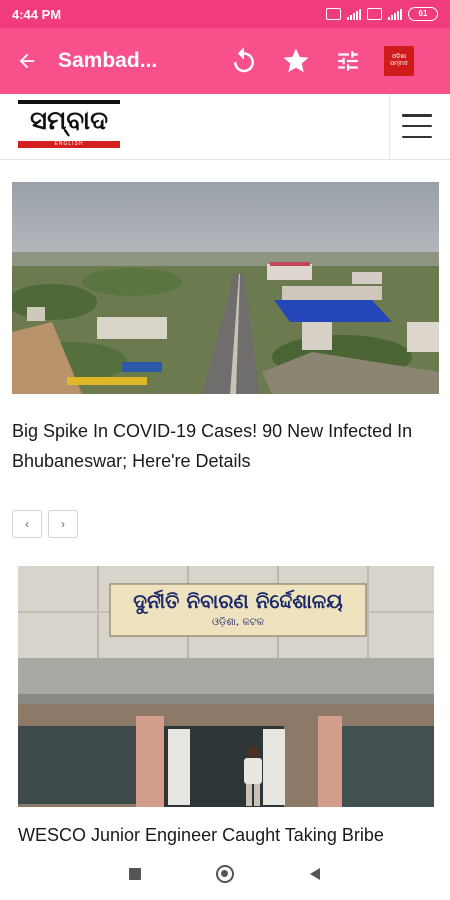  I want to click on refresh-button, so click(244, 61).